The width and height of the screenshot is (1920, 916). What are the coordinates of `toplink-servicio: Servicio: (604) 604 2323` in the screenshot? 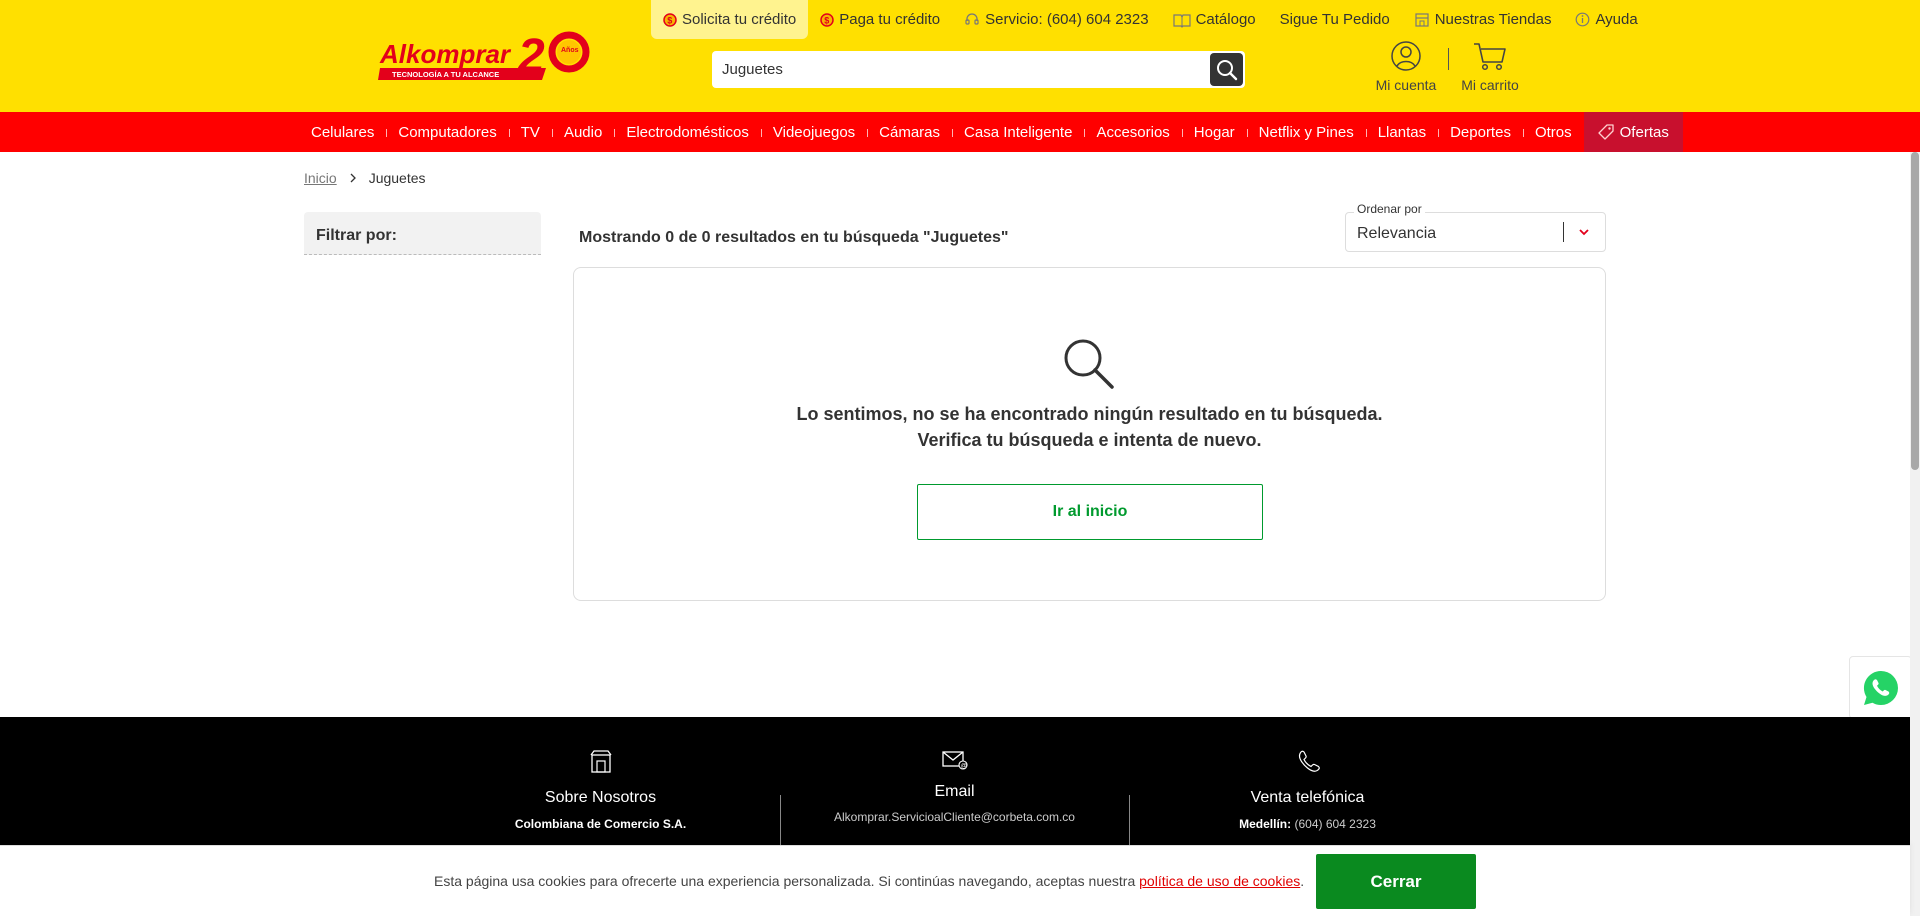 It's located at (1056, 19).